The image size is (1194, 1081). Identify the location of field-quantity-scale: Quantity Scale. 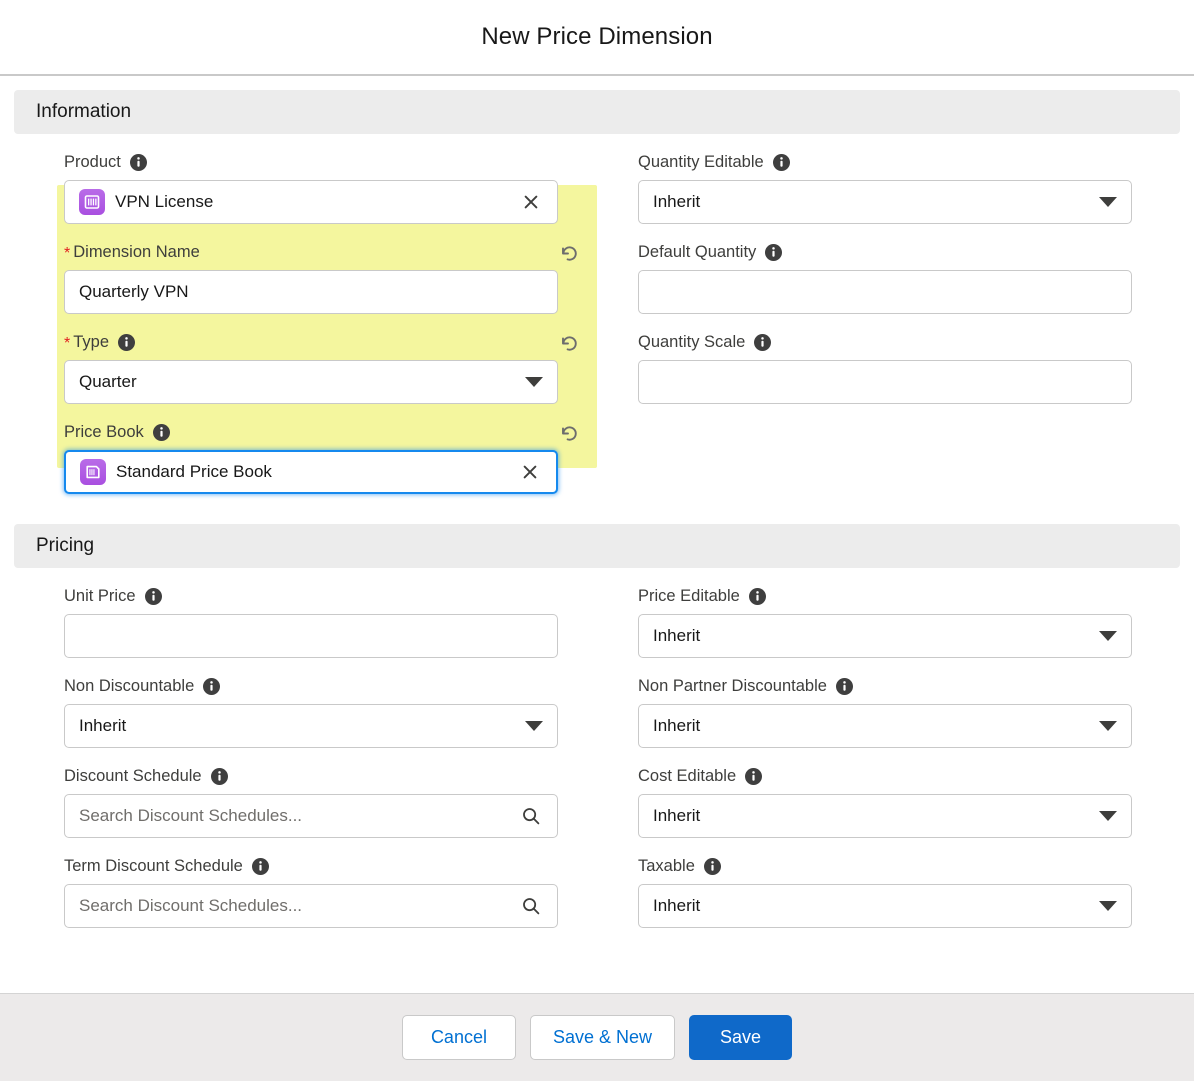
(901, 367).